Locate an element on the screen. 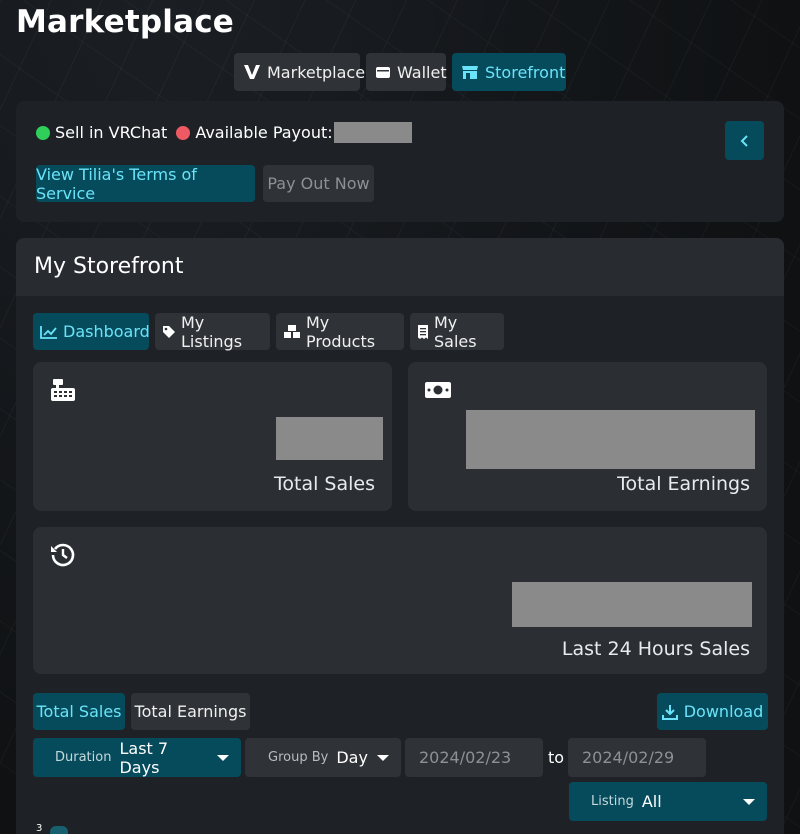 The image size is (800, 834). nav-storefront-button: Storefront is located at coordinates (509, 72).